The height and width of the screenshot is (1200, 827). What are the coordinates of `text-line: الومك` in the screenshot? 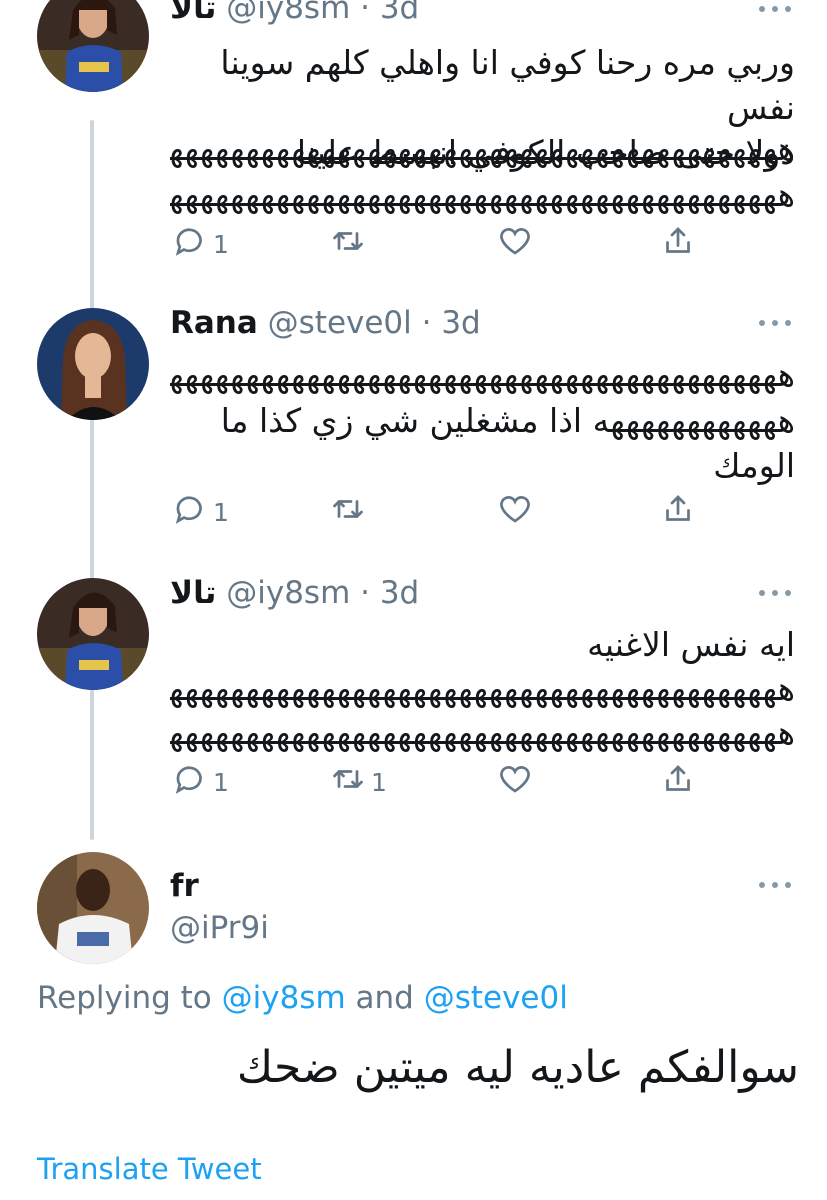 It's located at (754, 465).